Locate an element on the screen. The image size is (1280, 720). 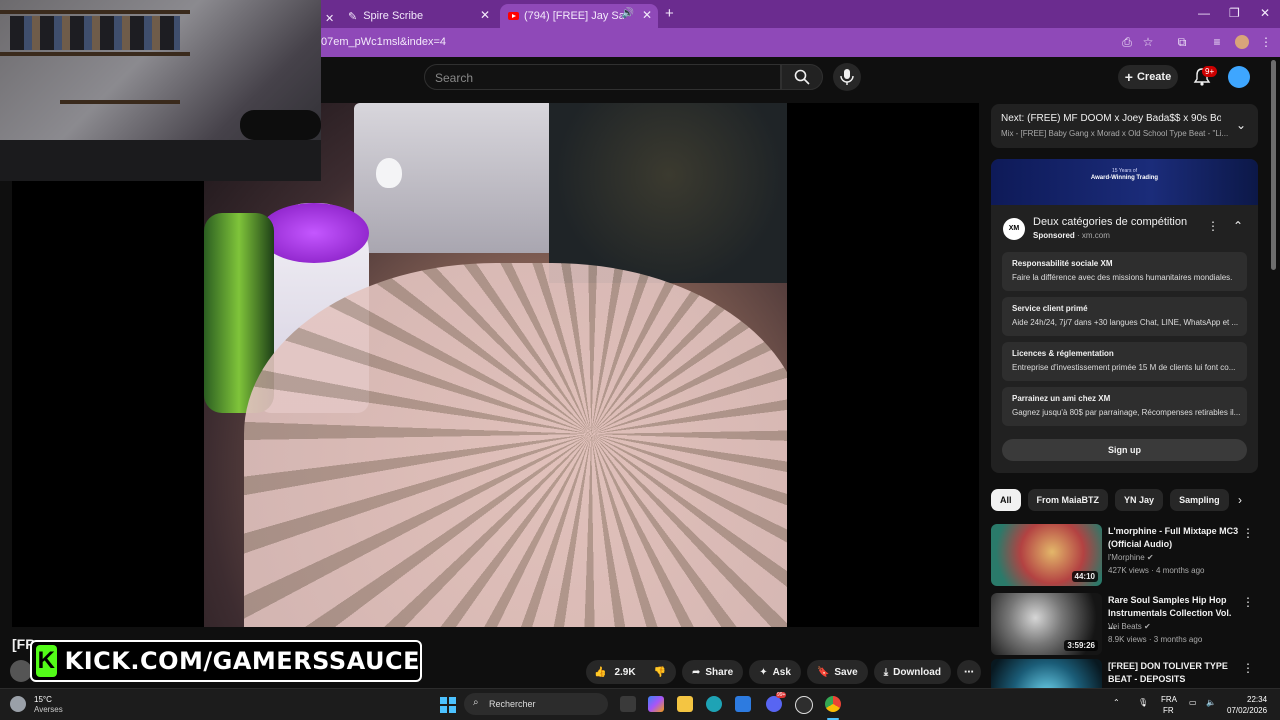
chip-all: All is located at coordinates (1006, 500).